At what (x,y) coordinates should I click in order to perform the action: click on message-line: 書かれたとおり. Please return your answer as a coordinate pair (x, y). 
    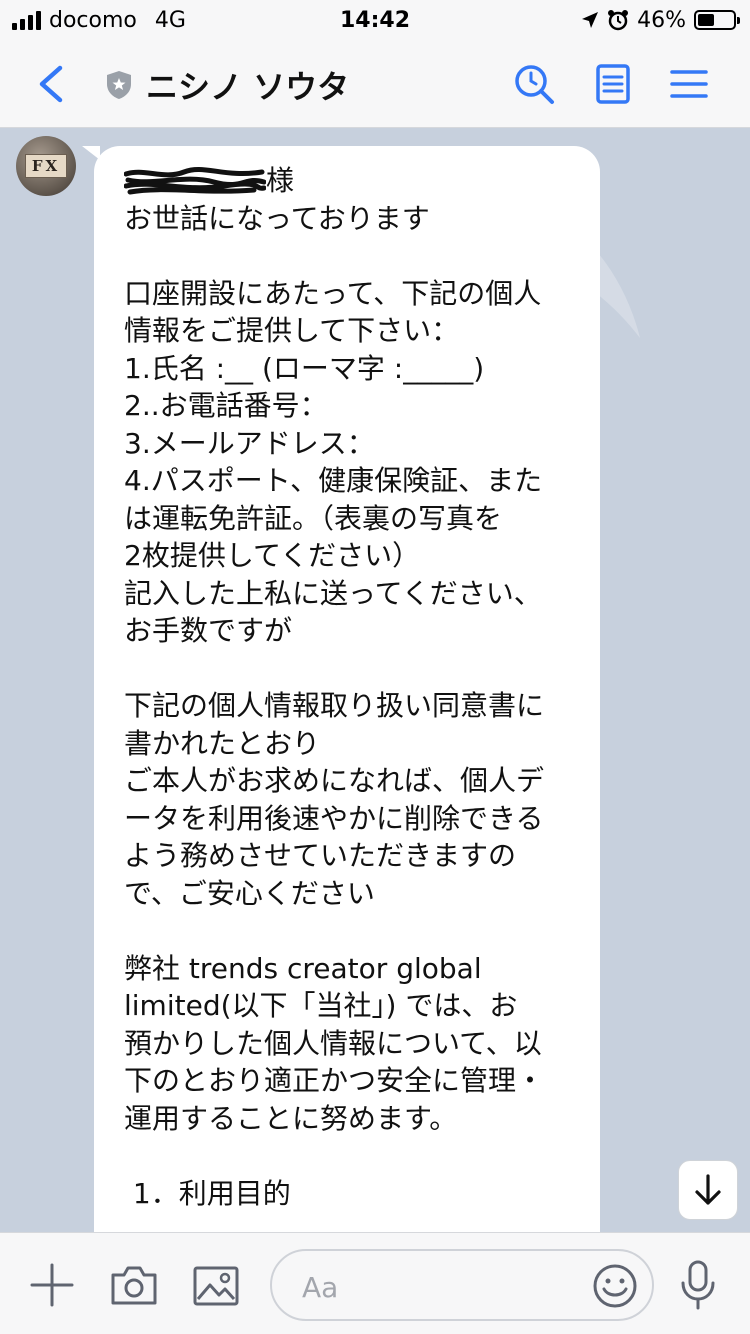
    Looking at the image, I should click on (222, 743).